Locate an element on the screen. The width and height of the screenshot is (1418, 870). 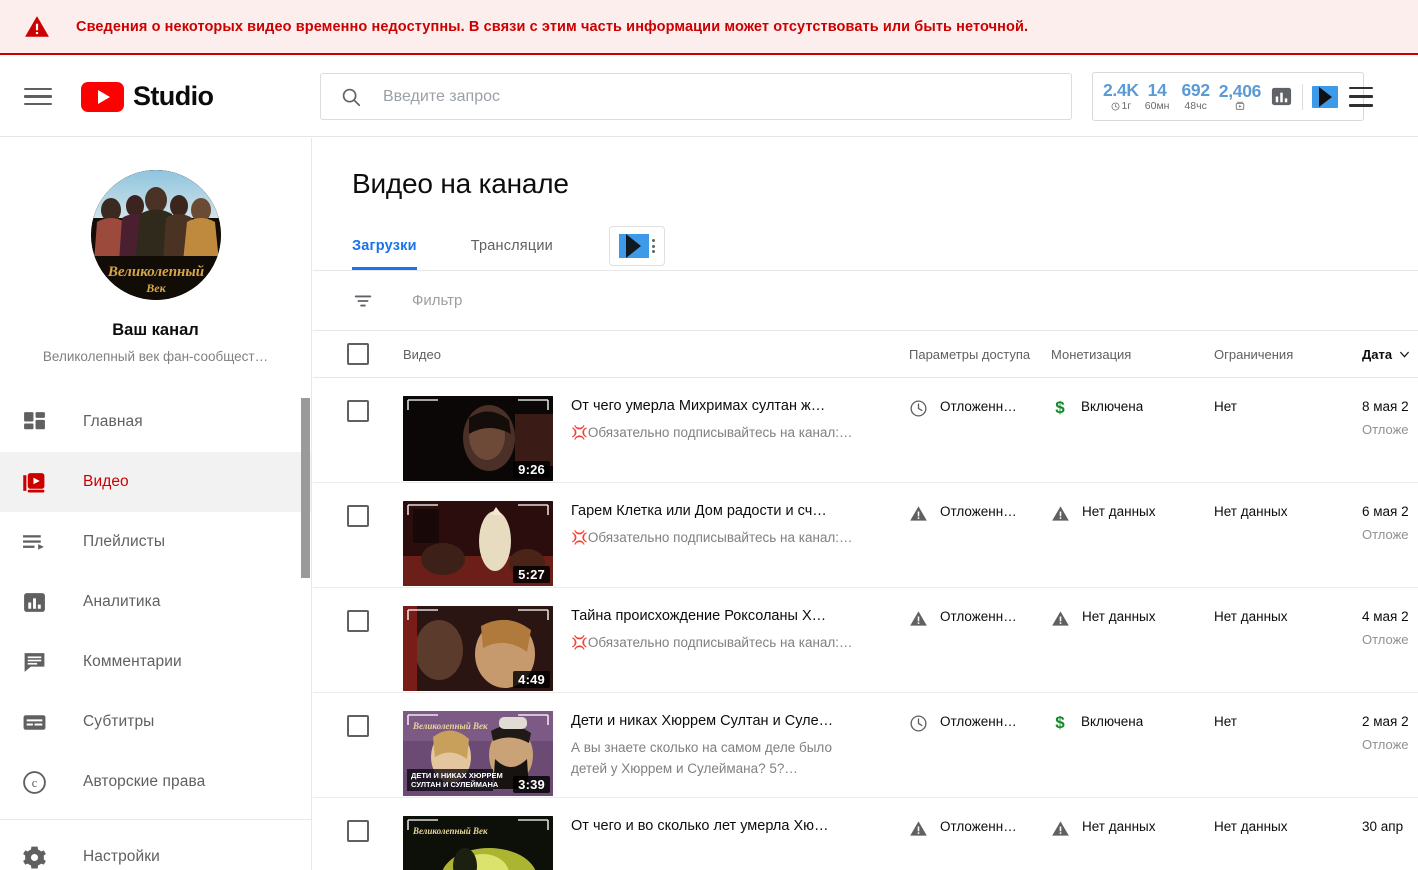
bar-chart-icon is located at coordinates (1281, 96).